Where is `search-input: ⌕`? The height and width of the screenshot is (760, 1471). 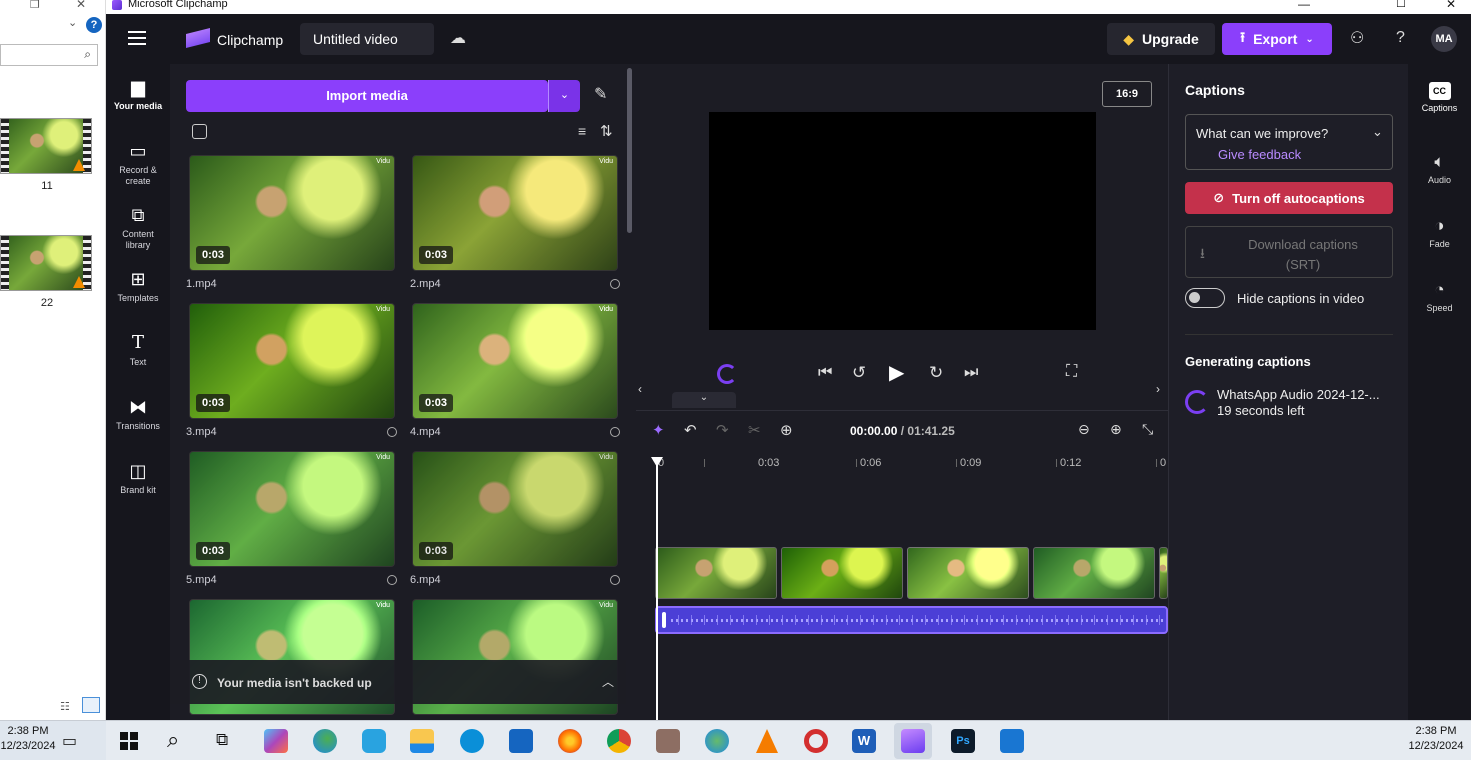 search-input: ⌕ is located at coordinates (49, 55).